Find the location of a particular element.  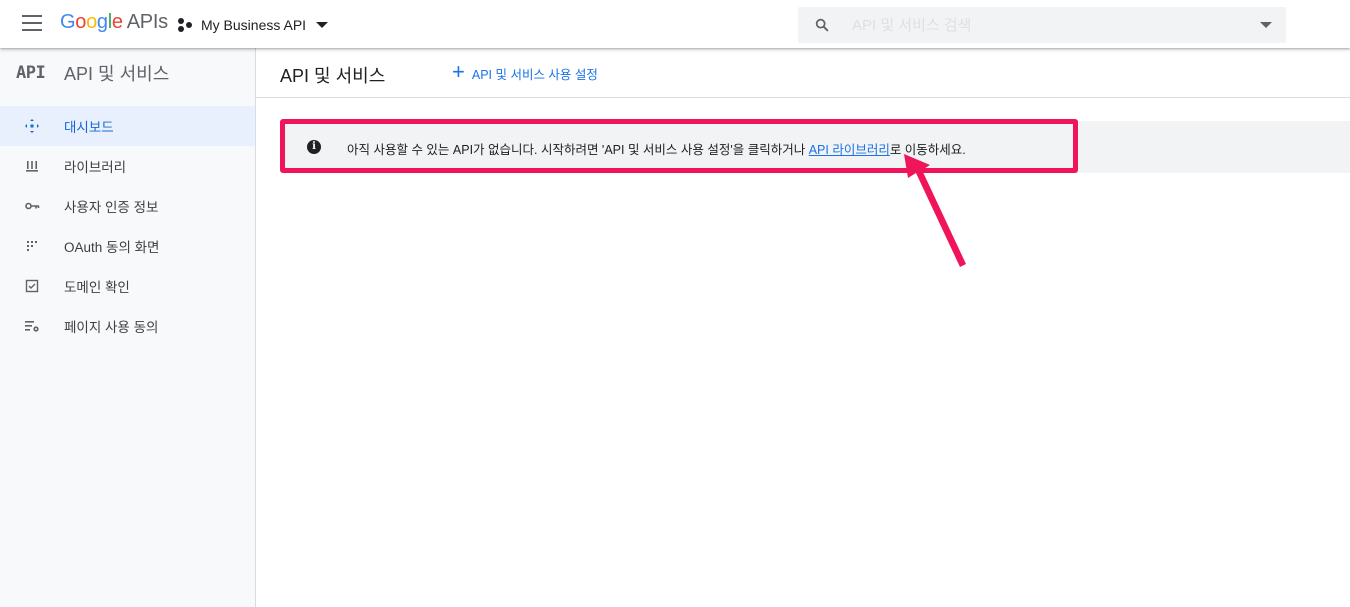

sidebar-title: API 및 서비스 is located at coordinates (117, 74).